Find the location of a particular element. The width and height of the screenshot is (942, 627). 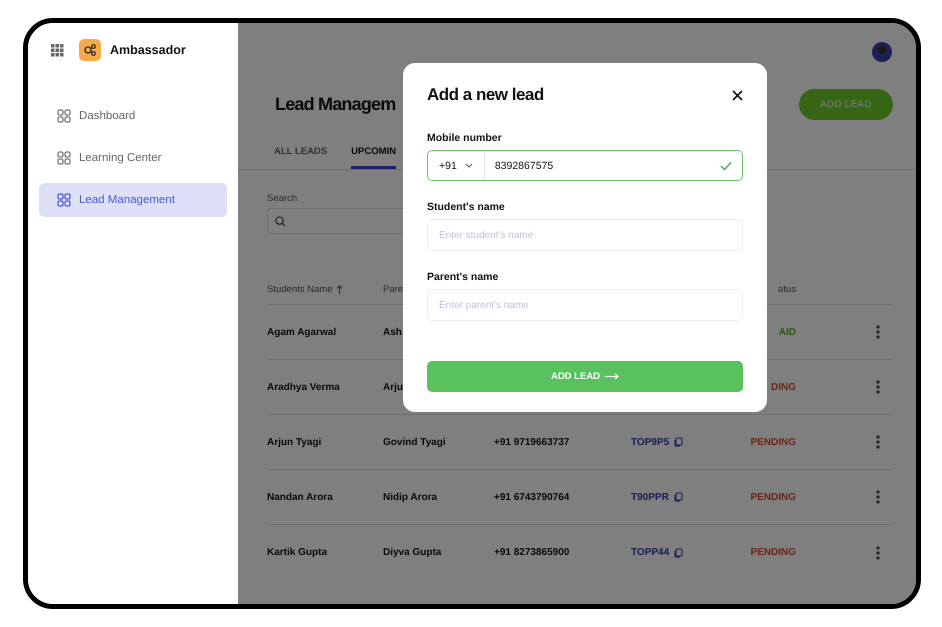

field-label: Student's name is located at coordinates (466, 207).